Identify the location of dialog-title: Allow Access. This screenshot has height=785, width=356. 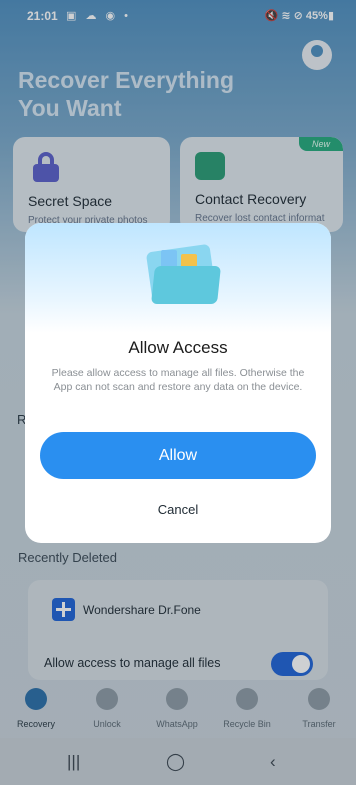
(178, 347).